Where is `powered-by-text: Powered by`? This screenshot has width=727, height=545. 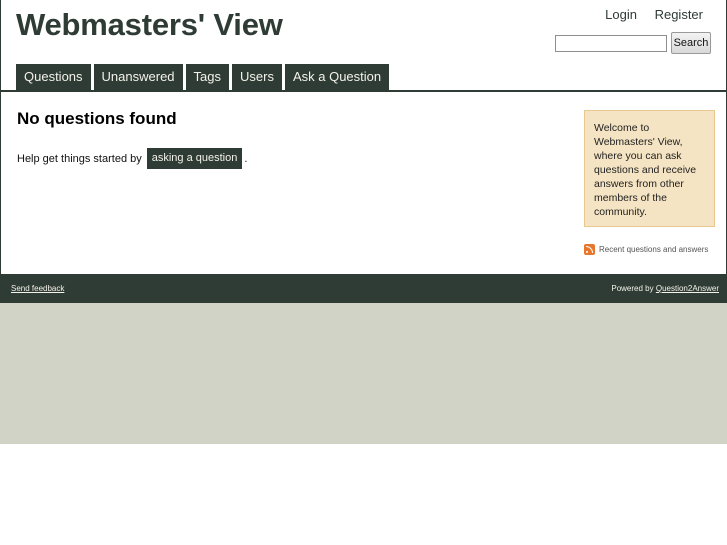 powered-by-text: Powered by is located at coordinates (632, 288).